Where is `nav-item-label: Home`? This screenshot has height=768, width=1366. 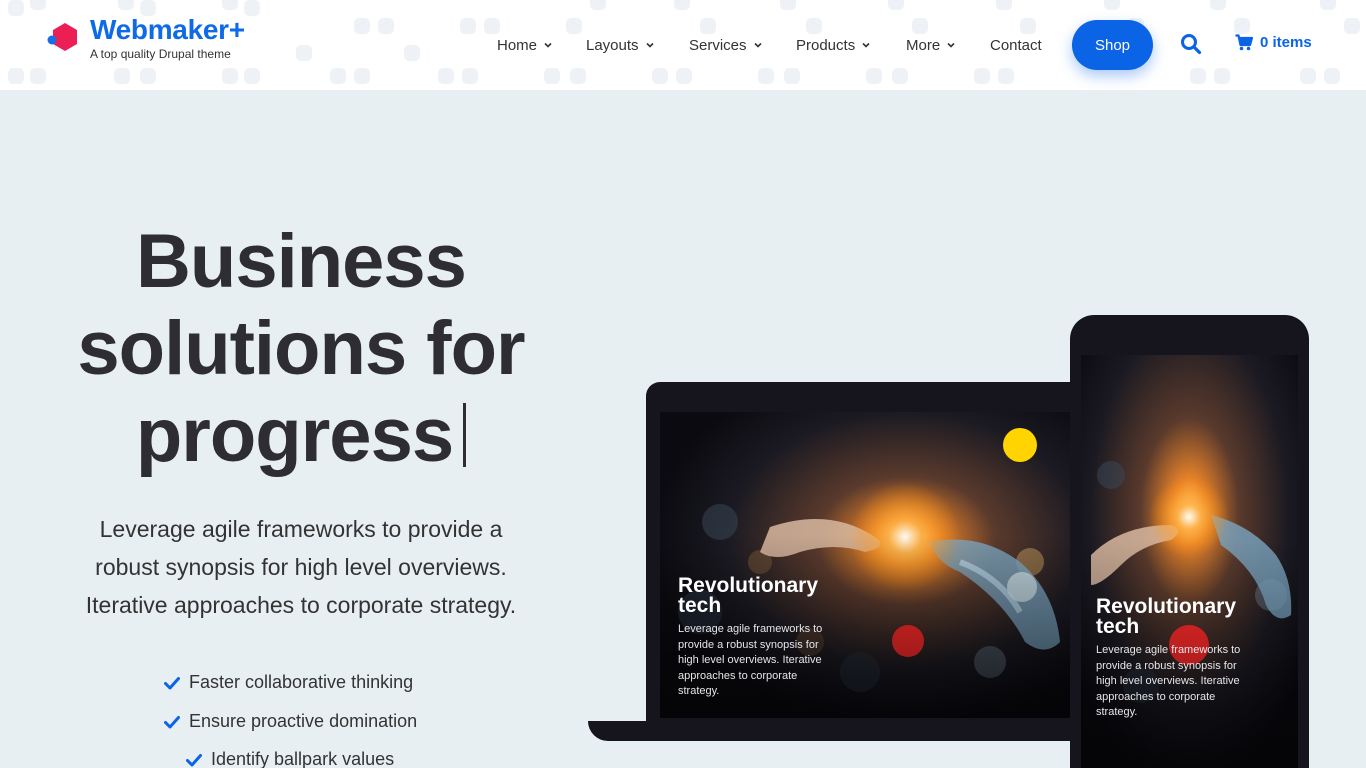
nav-item-label: Home is located at coordinates (517, 45).